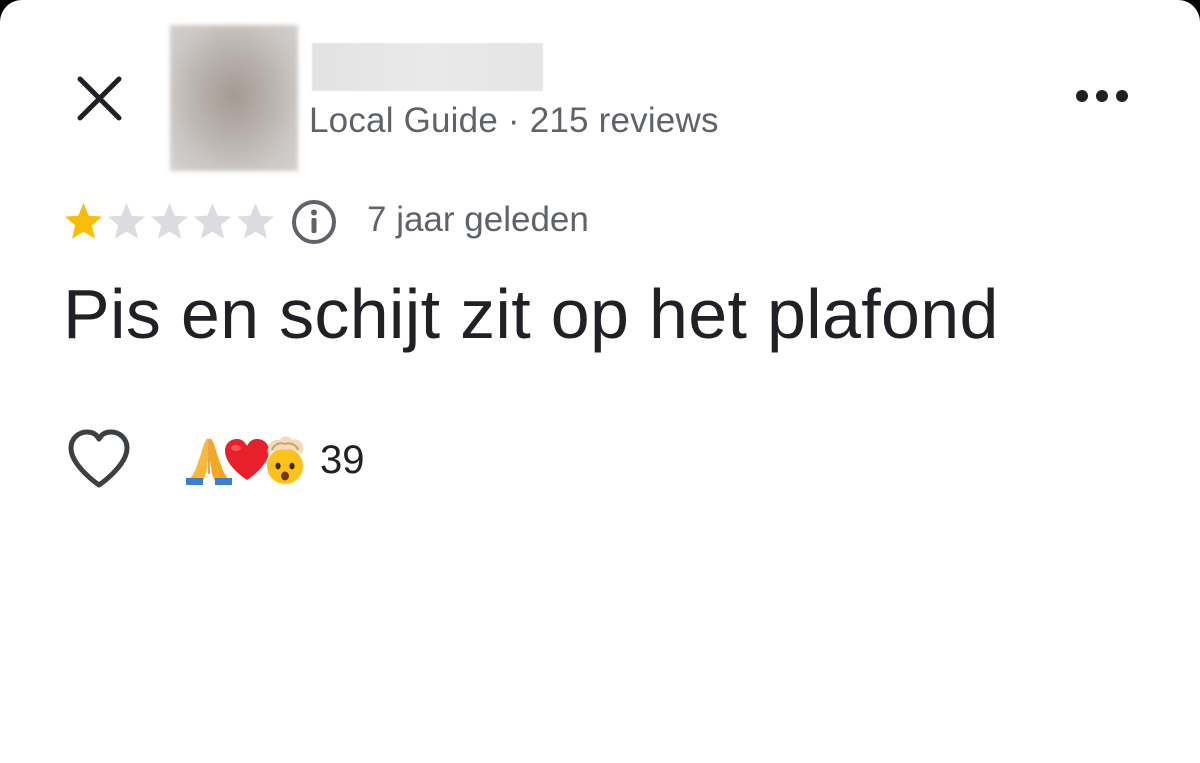 The width and height of the screenshot is (1200, 763). I want to click on reviewer-name, so click(427, 67).